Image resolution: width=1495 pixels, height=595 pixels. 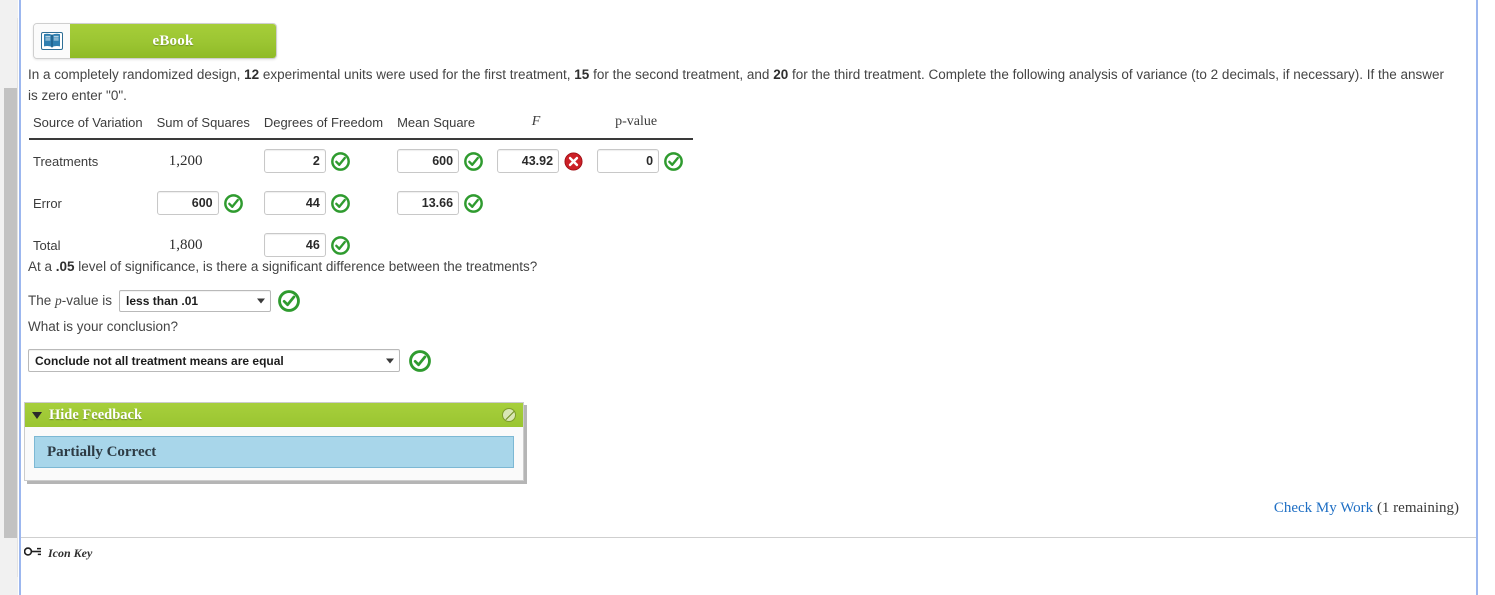 What do you see at coordinates (96, 414) in the screenshot?
I see `feedback-toggle-label: Hide Feedback` at bounding box center [96, 414].